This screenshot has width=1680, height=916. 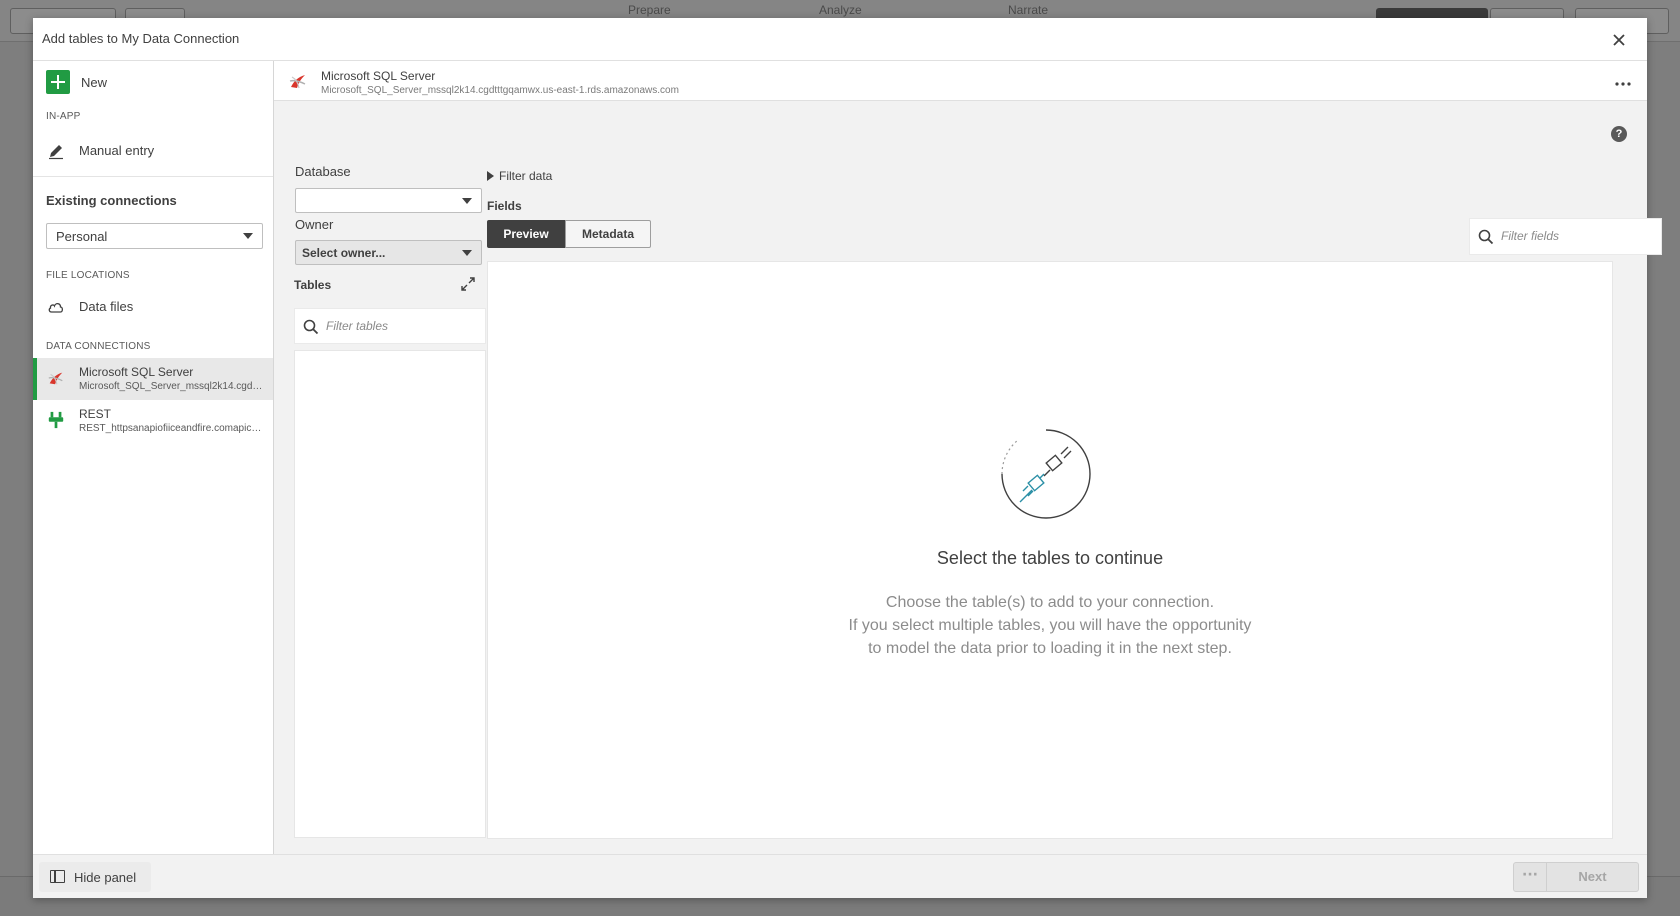 What do you see at coordinates (111, 200) in the screenshot?
I see `existing-connections-title: Existing connections` at bounding box center [111, 200].